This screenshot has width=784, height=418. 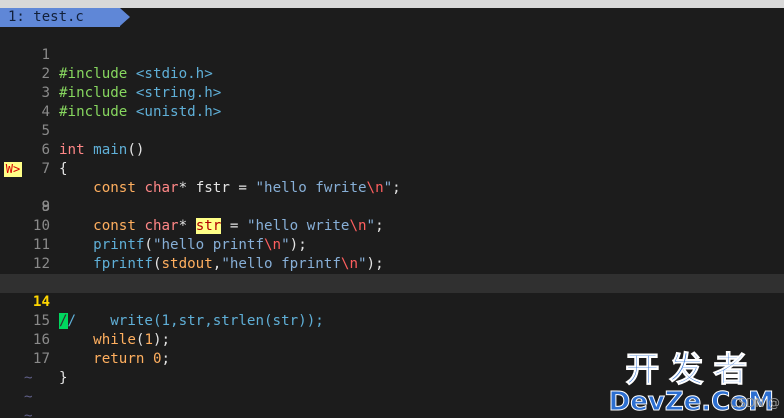 What do you see at coordinates (125, 17) in the screenshot?
I see `tab-arrow-icon` at bounding box center [125, 17].